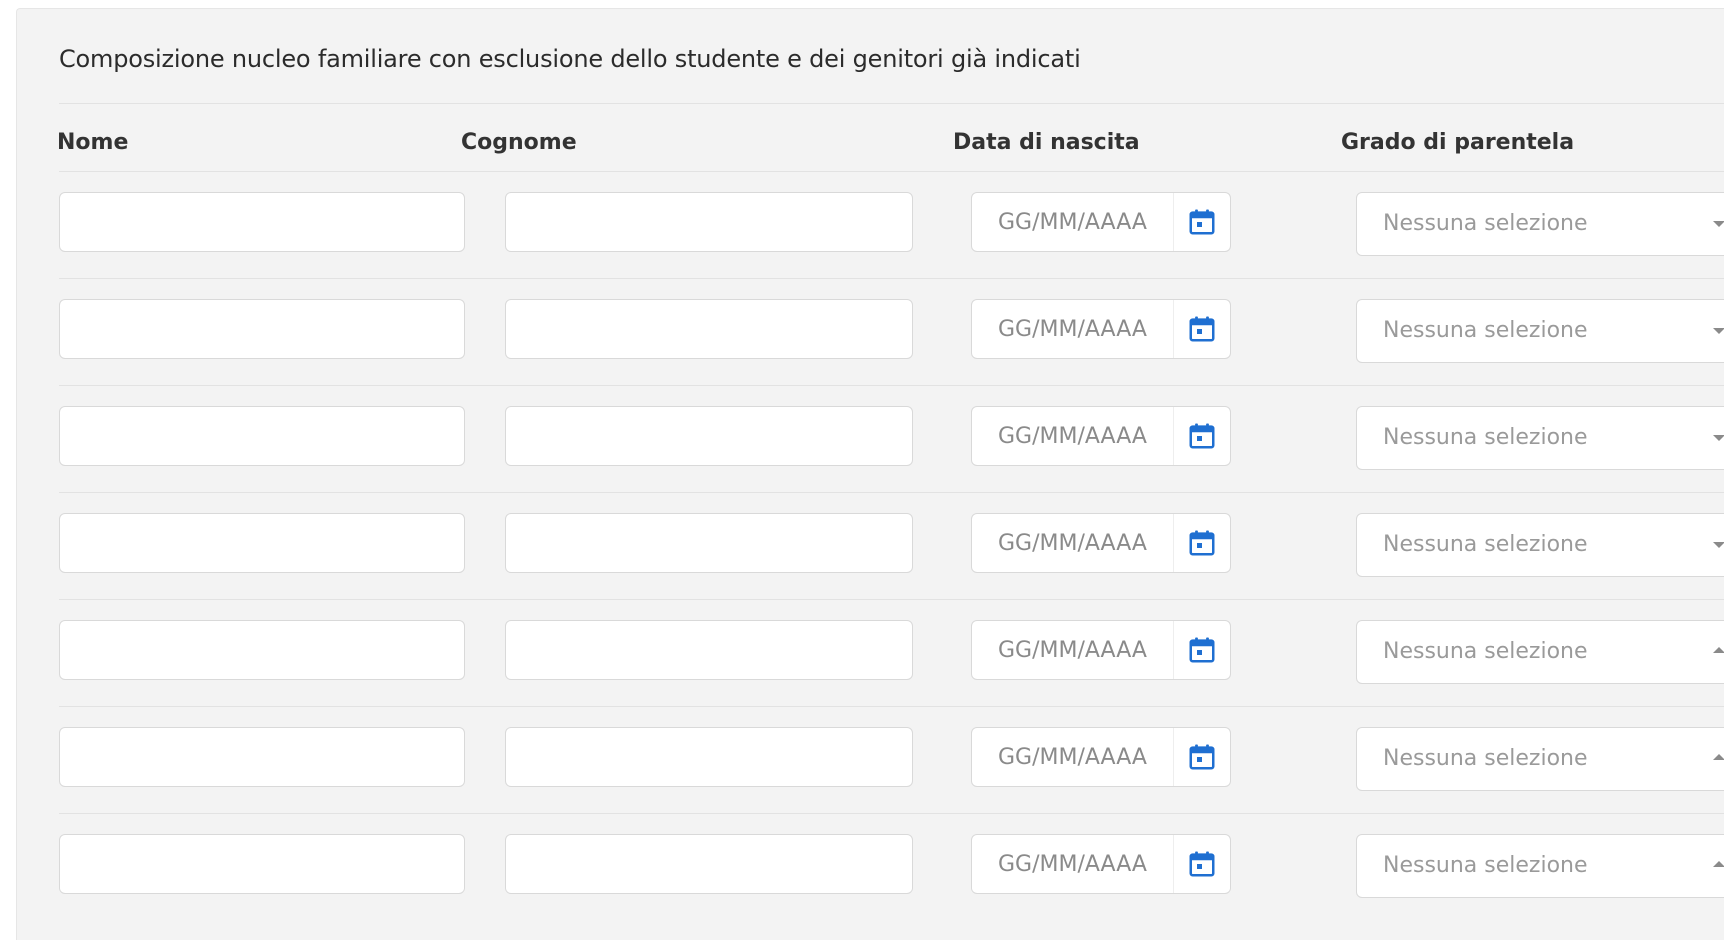 The height and width of the screenshot is (940, 1724). Describe the element at coordinates (1046, 142) in the screenshot. I see `column-header-data-nascita: Data di nascita` at that location.